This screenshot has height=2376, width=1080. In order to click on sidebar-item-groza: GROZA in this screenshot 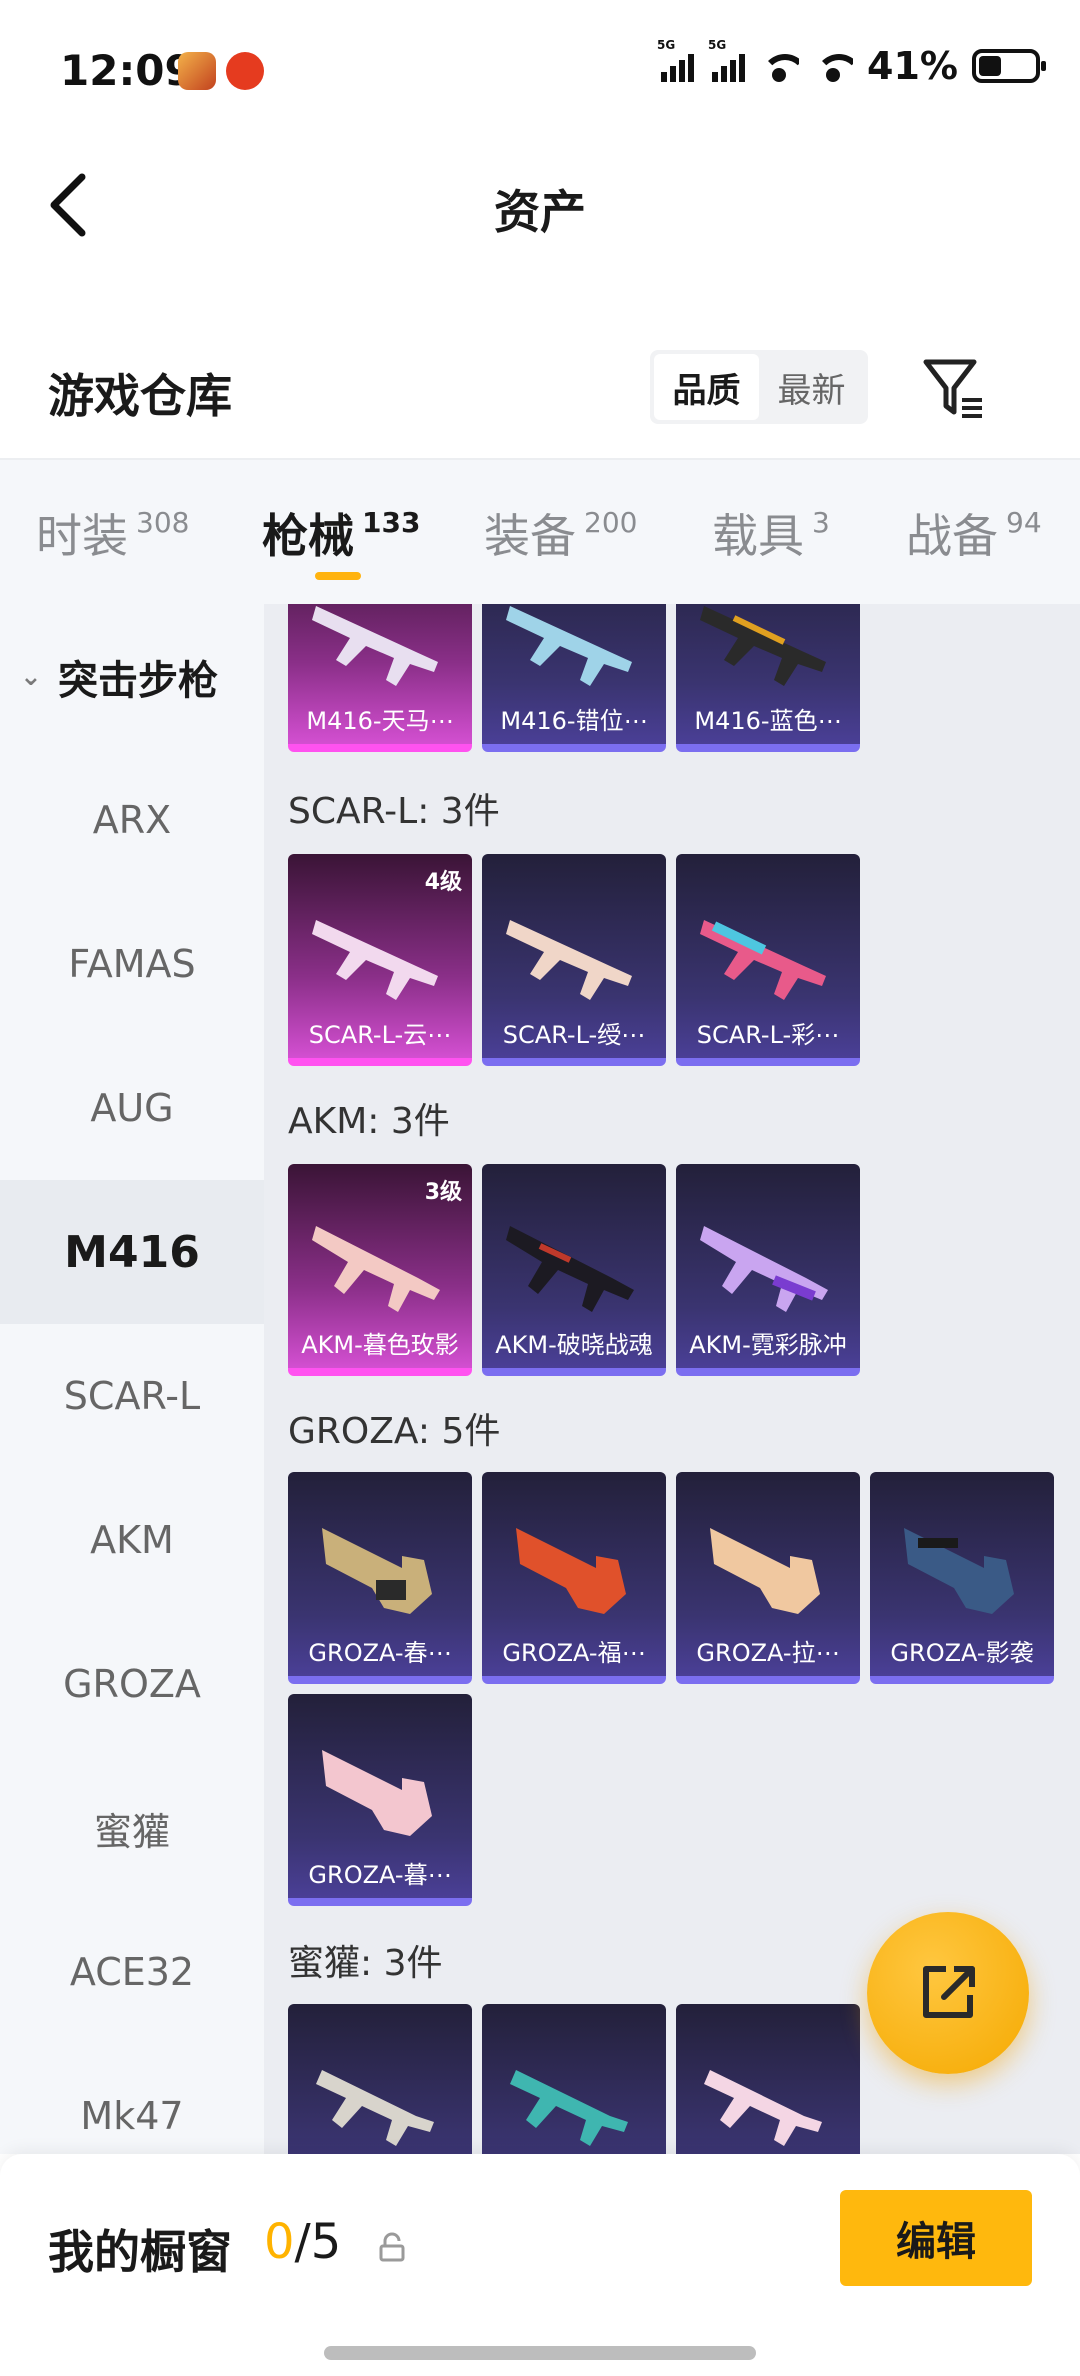, I will do `click(132, 1684)`.